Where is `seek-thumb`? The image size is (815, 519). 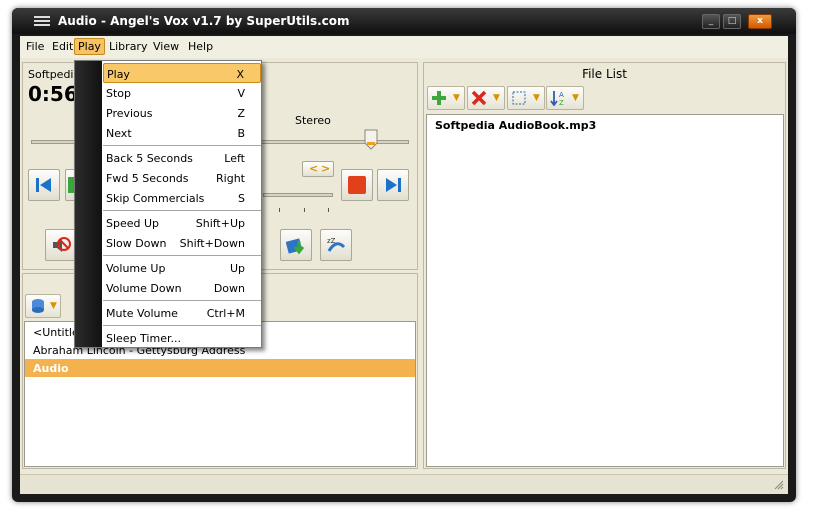
seek-thumb is located at coordinates (371, 140).